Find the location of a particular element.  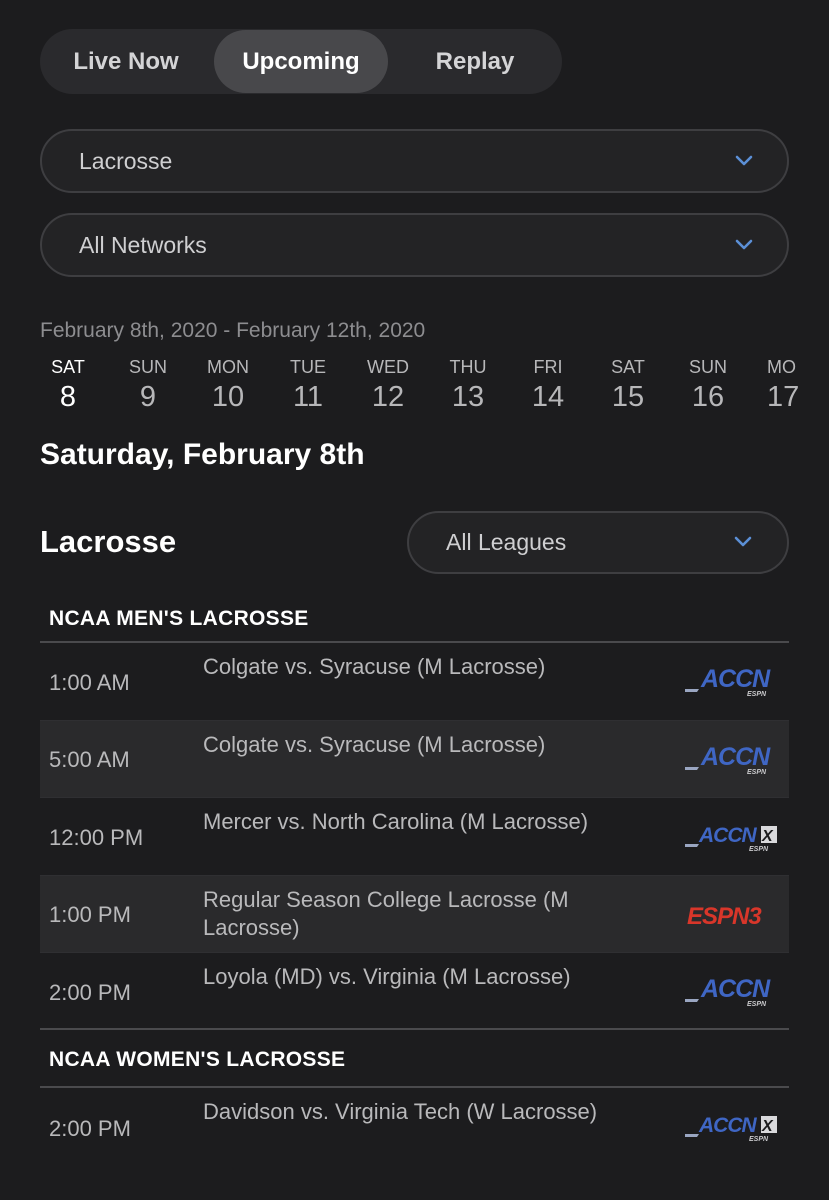

day-of-week: FRI is located at coordinates (548, 367).